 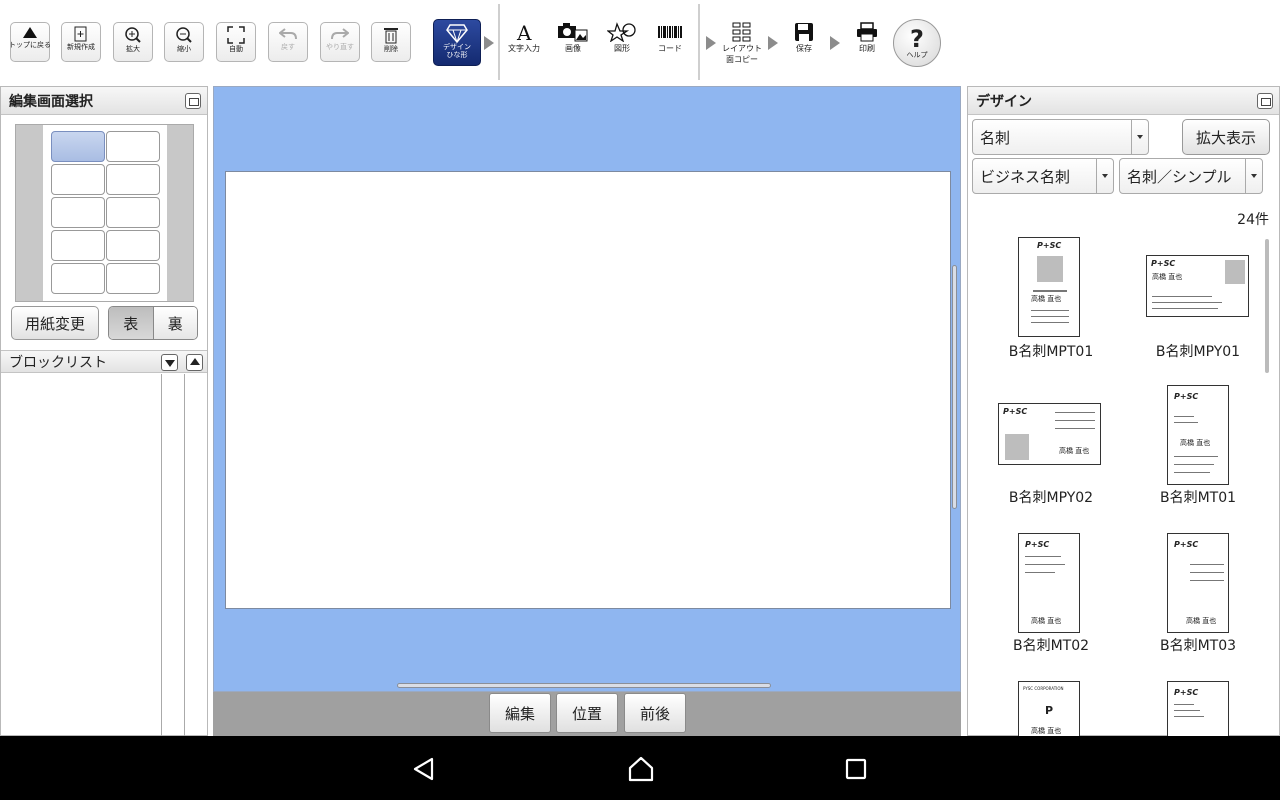 I want to click on home-icon, so click(x=641, y=769).